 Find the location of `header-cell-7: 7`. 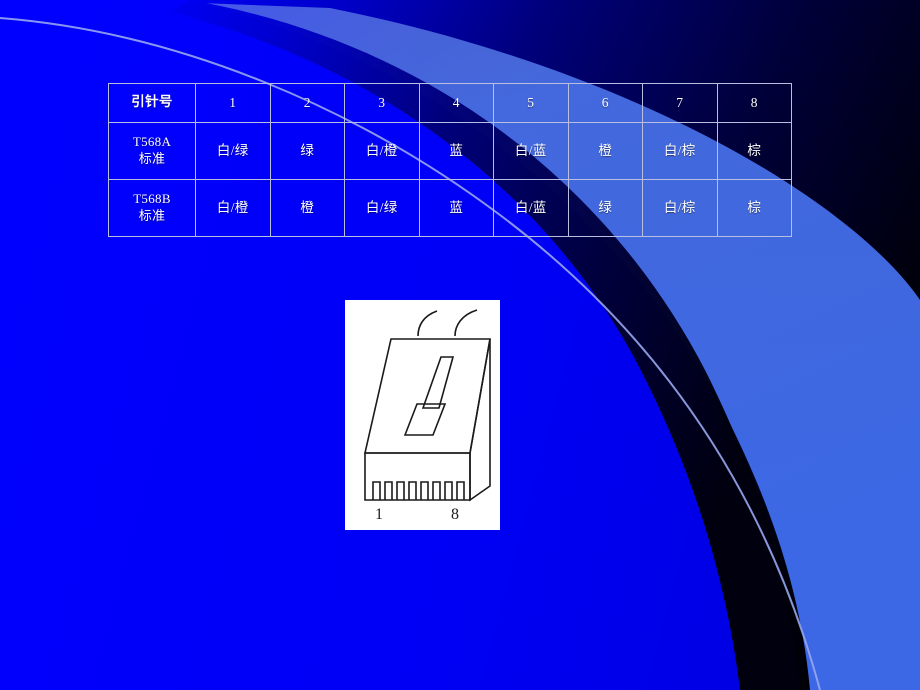

header-cell-7: 7 is located at coordinates (680, 103).